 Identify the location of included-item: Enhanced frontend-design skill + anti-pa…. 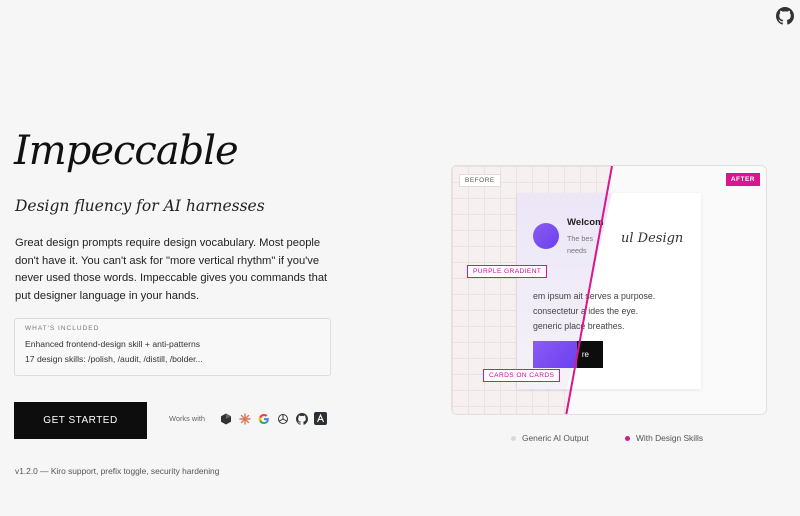
(113, 344).